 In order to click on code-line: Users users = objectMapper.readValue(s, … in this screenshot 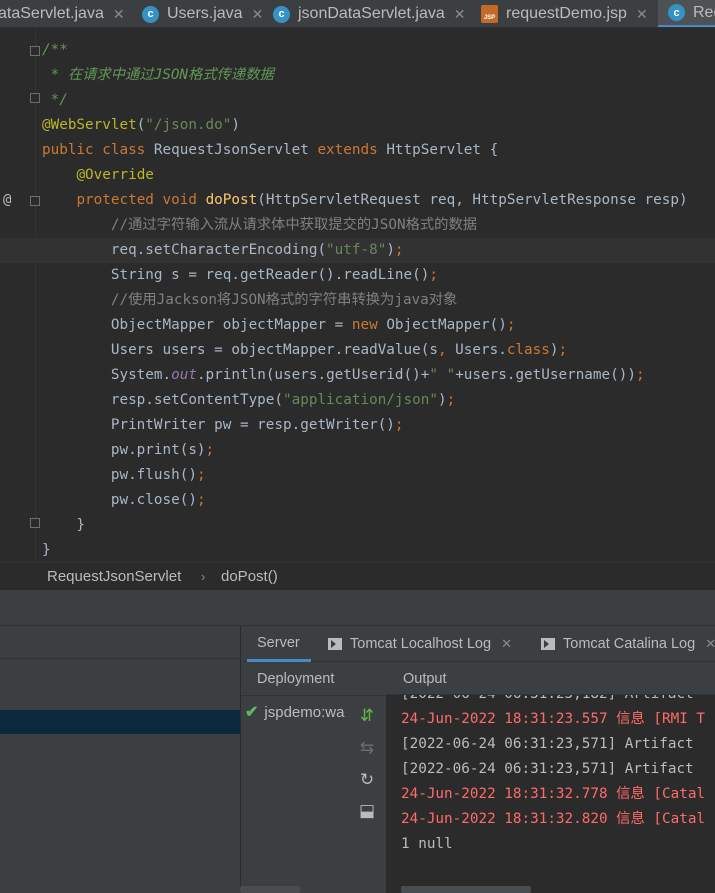, I will do `click(357, 350)`.